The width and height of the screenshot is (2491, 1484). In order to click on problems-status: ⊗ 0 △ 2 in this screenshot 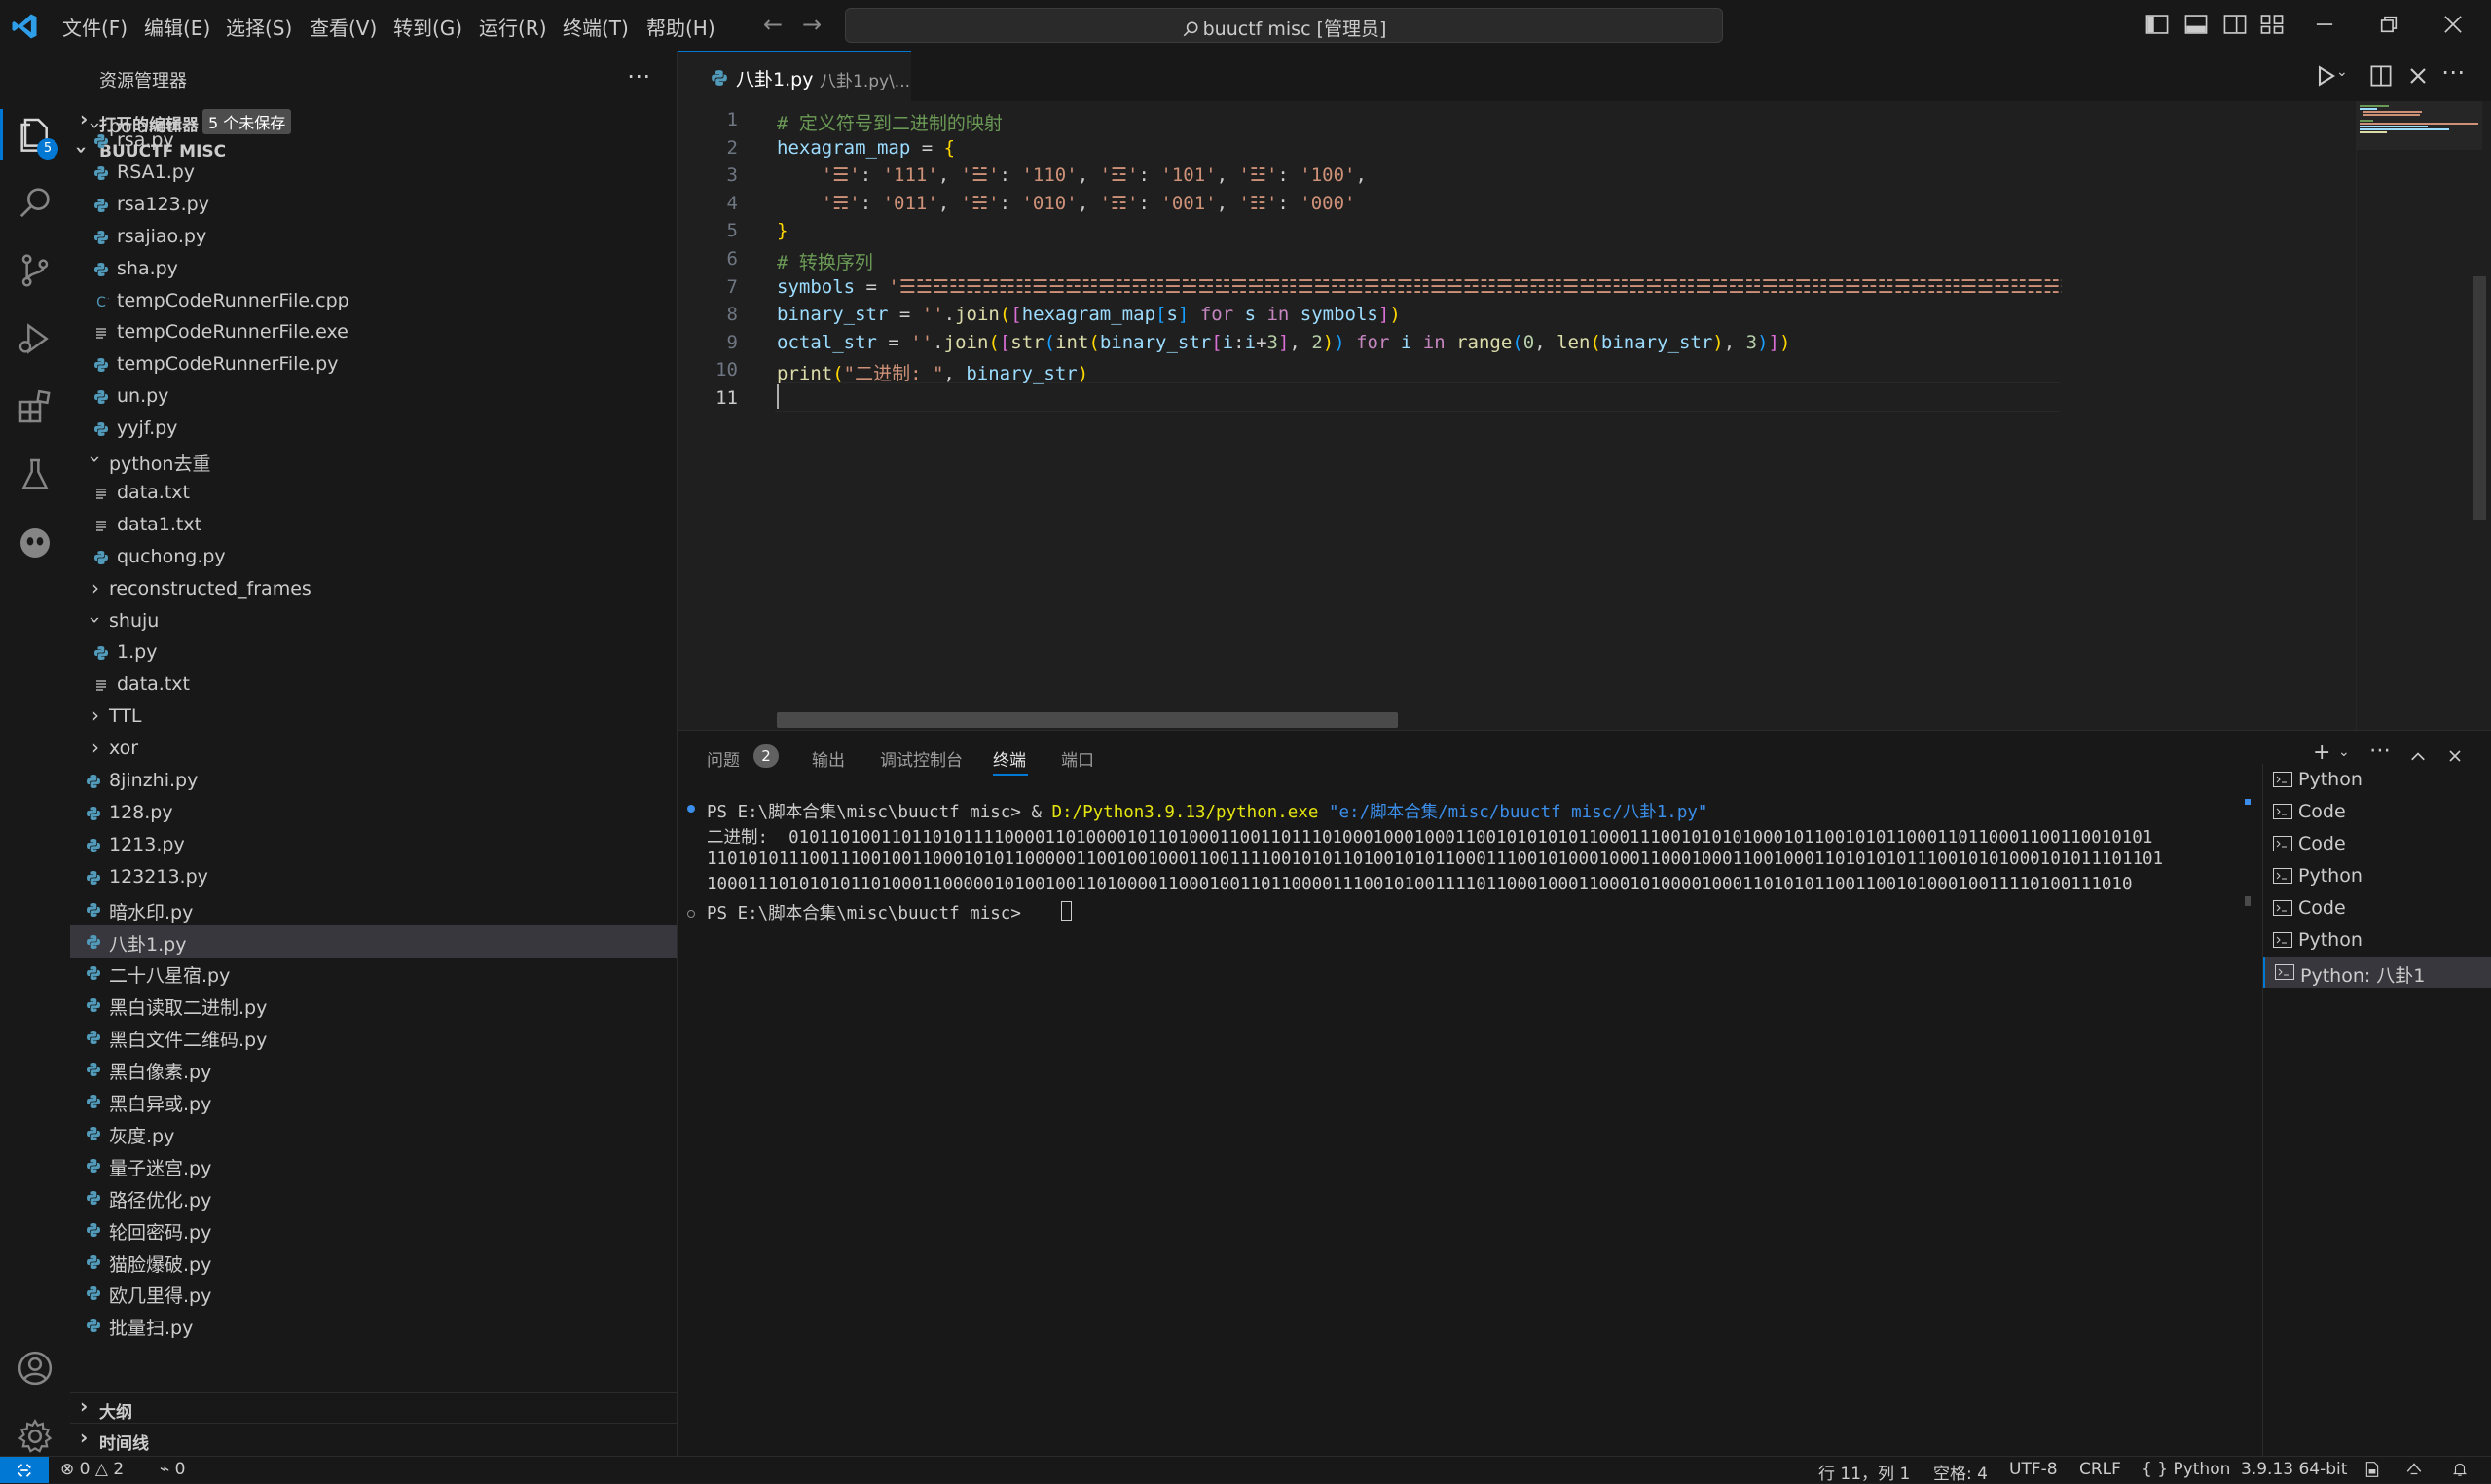, I will do `click(92, 1469)`.